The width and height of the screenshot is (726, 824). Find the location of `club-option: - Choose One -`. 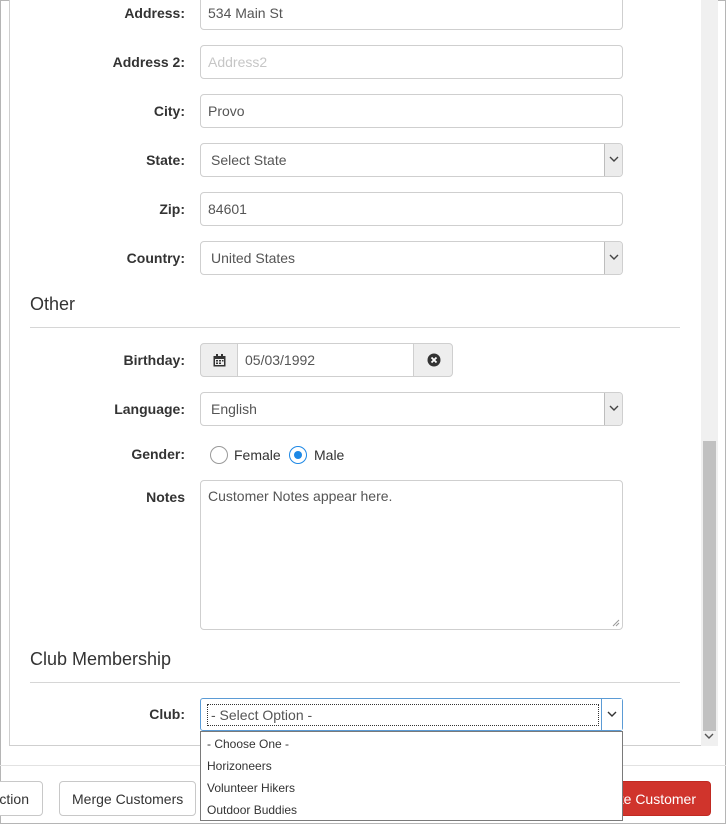

club-option: - Choose One - is located at coordinates (411, 744).